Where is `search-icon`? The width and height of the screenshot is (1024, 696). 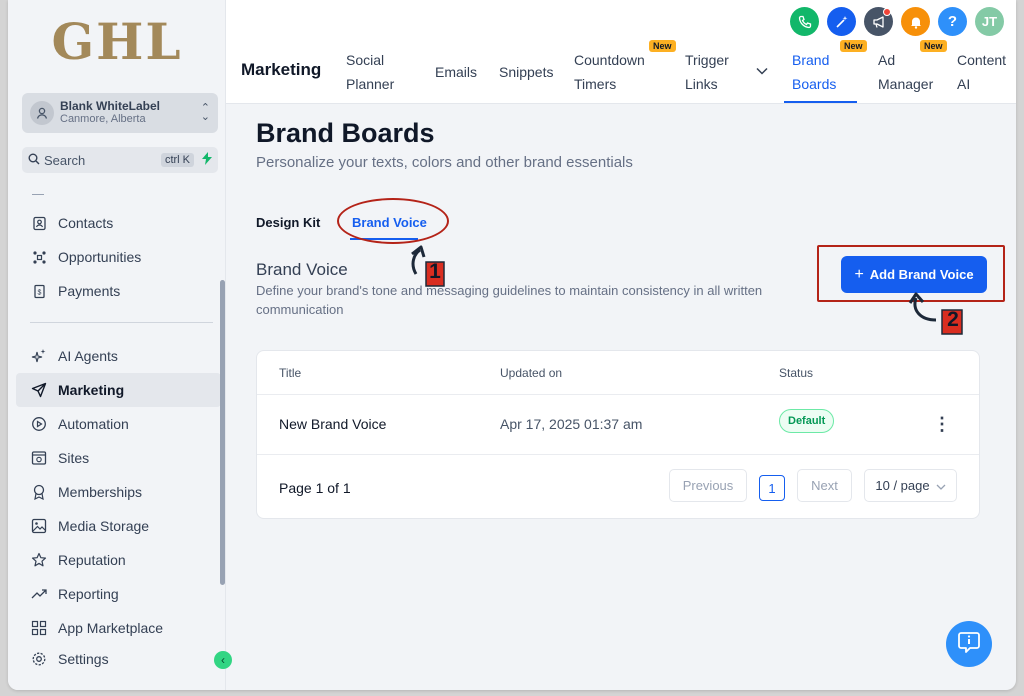
search-icon is located at coordinates (34, 160).